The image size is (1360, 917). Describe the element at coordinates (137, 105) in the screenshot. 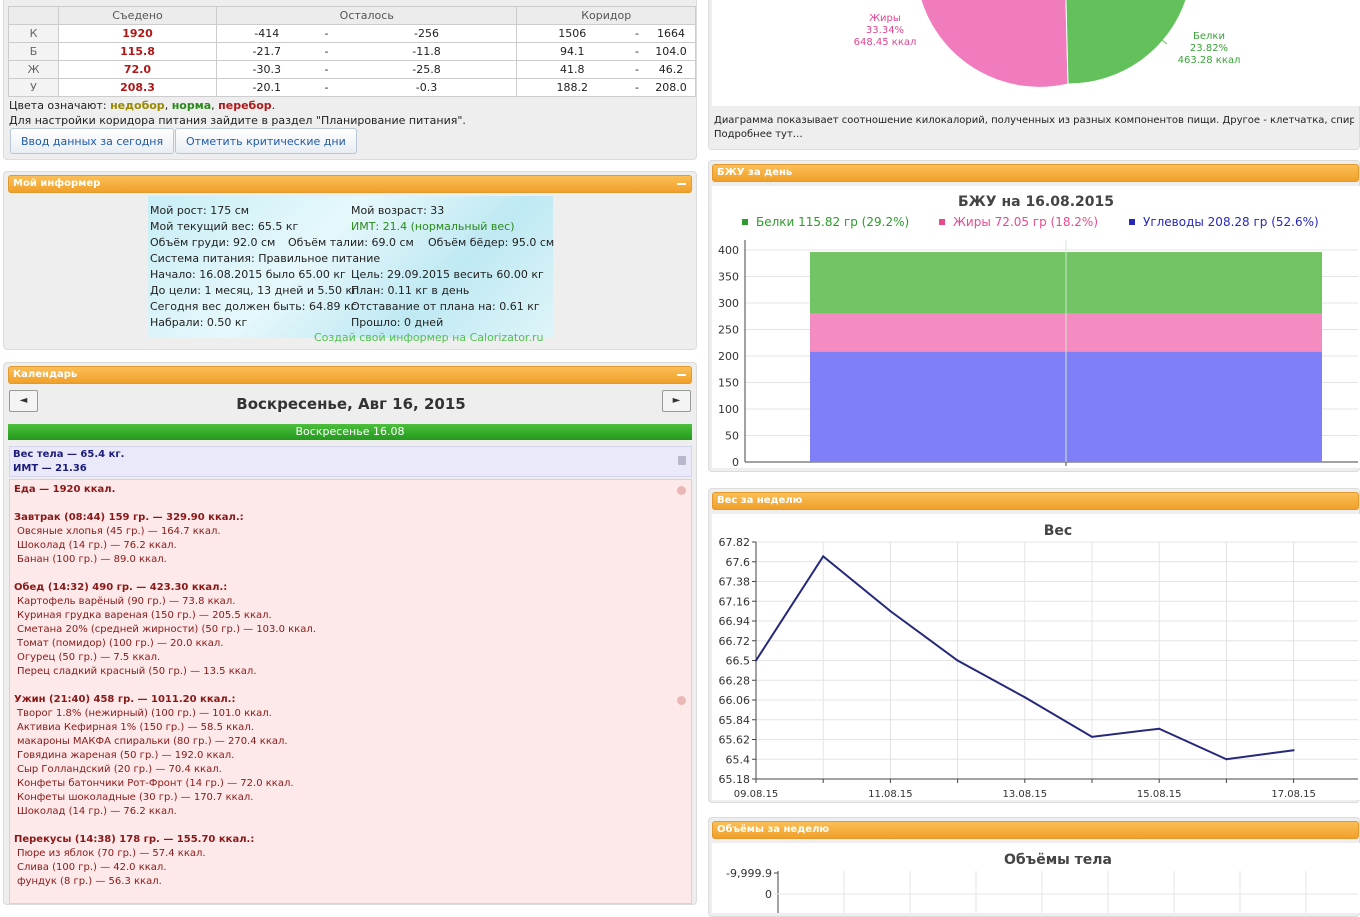

I see `legend-under: недобор` at that location.